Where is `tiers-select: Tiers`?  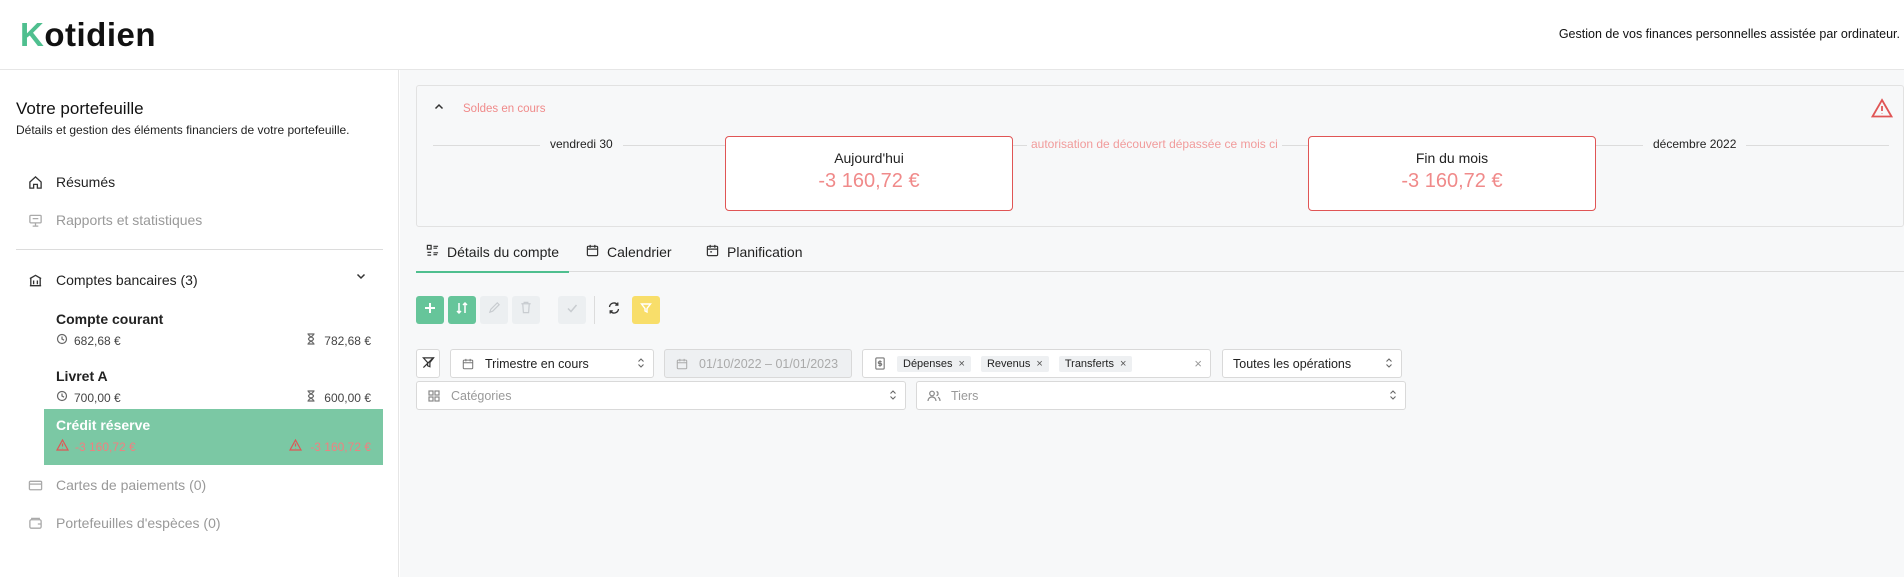
tiers-select: Tiers is located at coordinates (1161, 395).